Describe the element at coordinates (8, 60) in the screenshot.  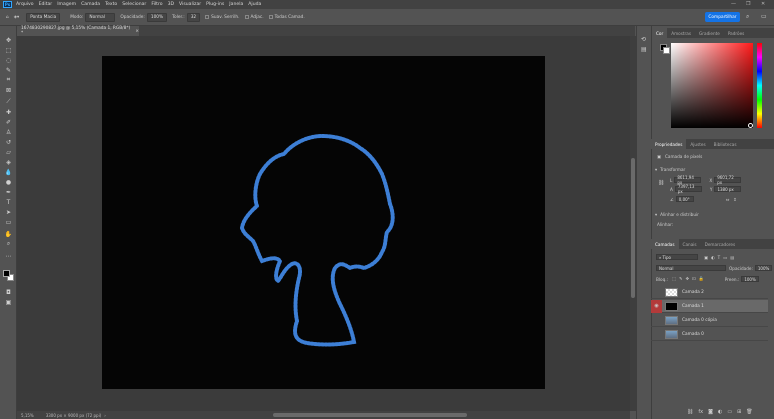
I see `lasso-tool-icon: ◌` at that location.